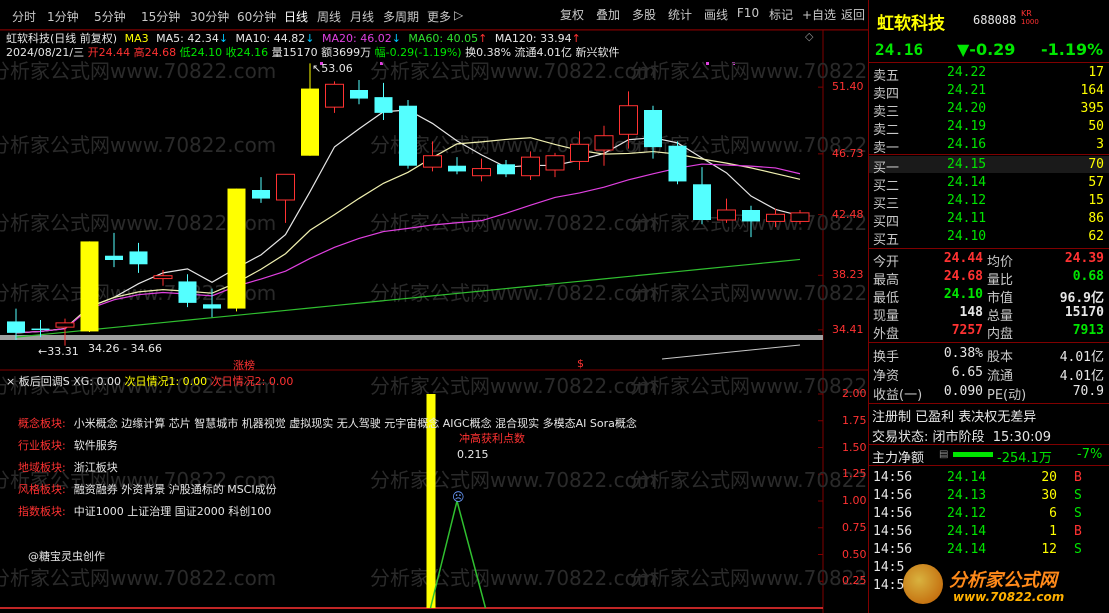 This screenshot has width=1109, height=613. I want to click on fundamental-row: 收益(一) 0.090 PE(动) 70.9, so click(989, 393).